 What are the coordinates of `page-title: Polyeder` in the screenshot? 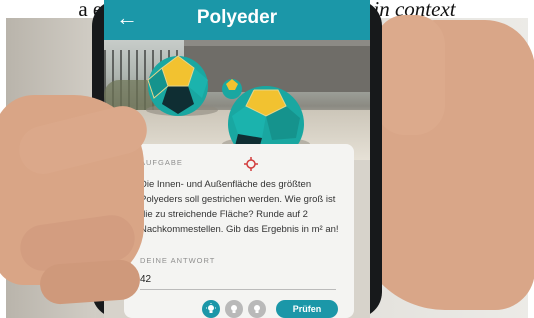 It's located at (237, 17).